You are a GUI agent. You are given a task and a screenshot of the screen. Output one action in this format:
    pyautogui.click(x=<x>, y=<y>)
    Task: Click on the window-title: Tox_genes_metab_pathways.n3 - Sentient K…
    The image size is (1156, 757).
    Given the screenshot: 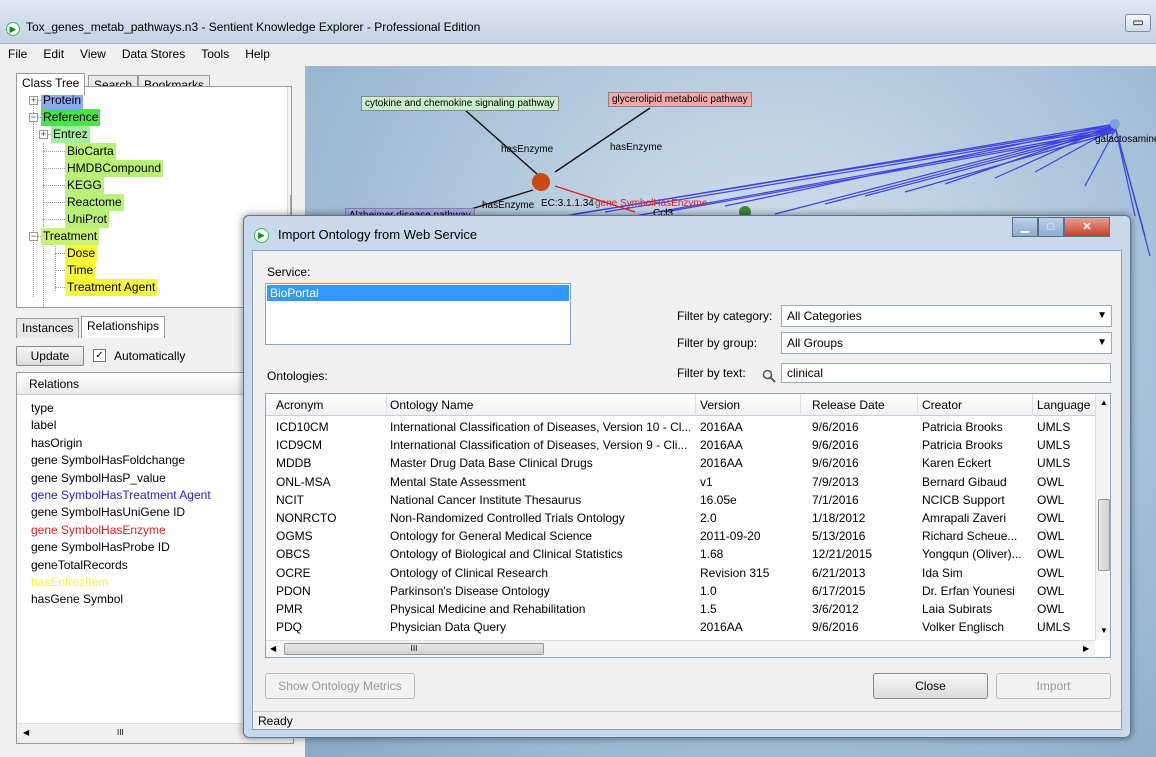 What is the action you would take?
    pyautogui.click(x=253, y=27)
    